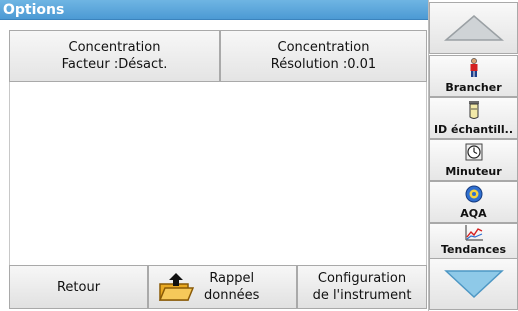 The image size is (518, 311). What do you see at coordinates (473, 213) in the screenshot?
I see `sidebar-label-aqa: AQA` at bounding box center [473, 213].